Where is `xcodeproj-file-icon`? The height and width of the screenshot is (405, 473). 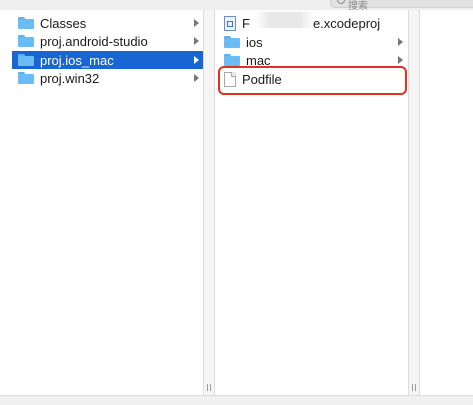 xcodeproj-file-icon is located at coordinates (230, 23).